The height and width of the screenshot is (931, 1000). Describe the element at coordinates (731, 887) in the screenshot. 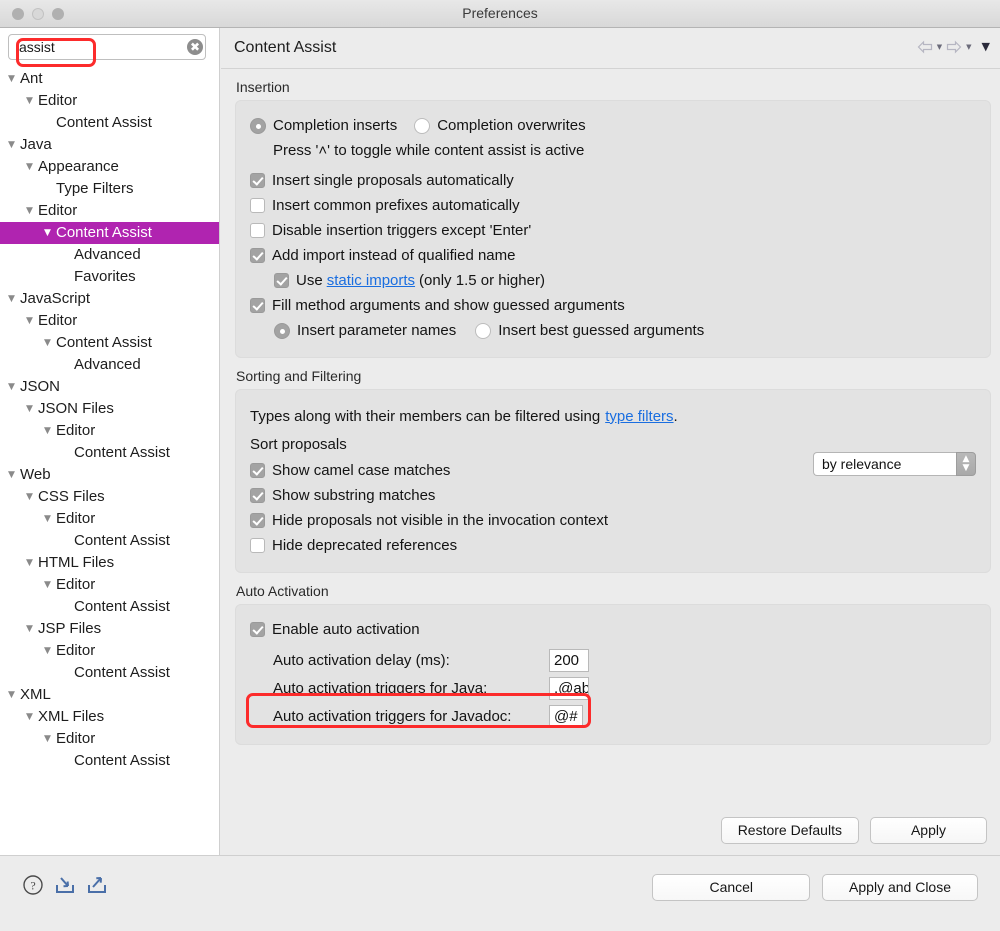

I see `cancel-button: Cancel` at that location.